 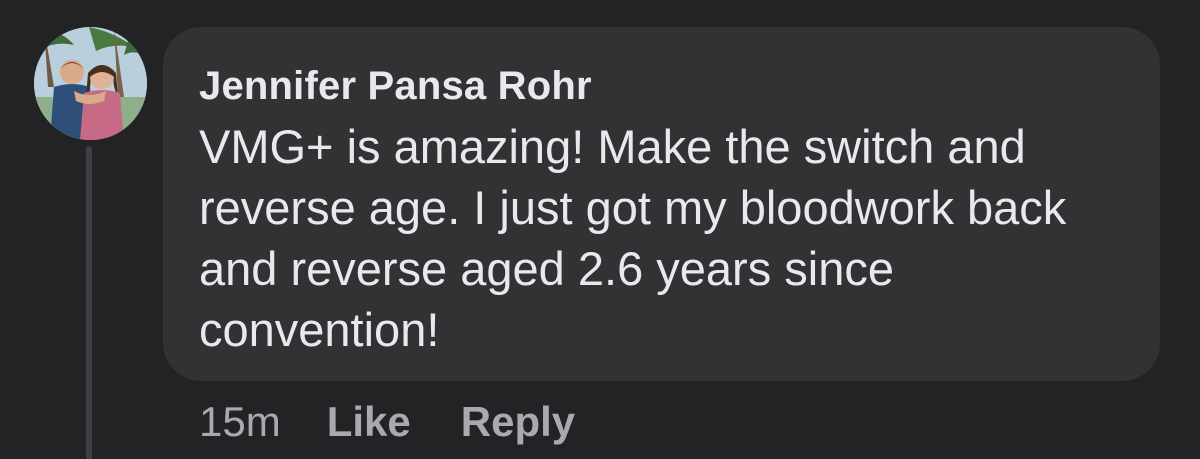 What do you see at coordinates (412, 422) in the screenshot?
I see `comment-actions: 15m Like Reply` at bounding box center [412, 422].